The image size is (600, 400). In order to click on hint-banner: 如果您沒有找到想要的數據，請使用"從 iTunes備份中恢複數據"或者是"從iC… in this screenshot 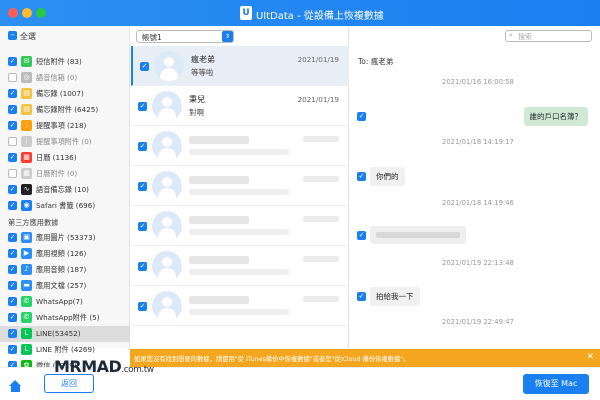, I will do `click(365, 358)`.